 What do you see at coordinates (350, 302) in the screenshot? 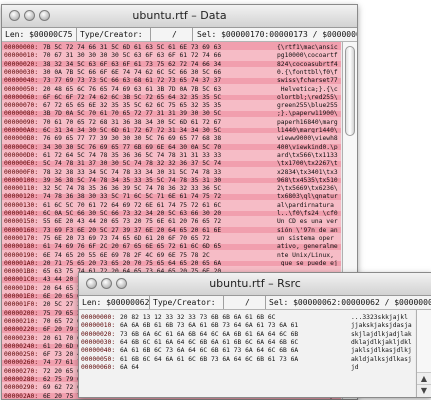
I see `selection-label: Sel: $00000062:00000062 / $00000000` at bounding box center [350, 302].